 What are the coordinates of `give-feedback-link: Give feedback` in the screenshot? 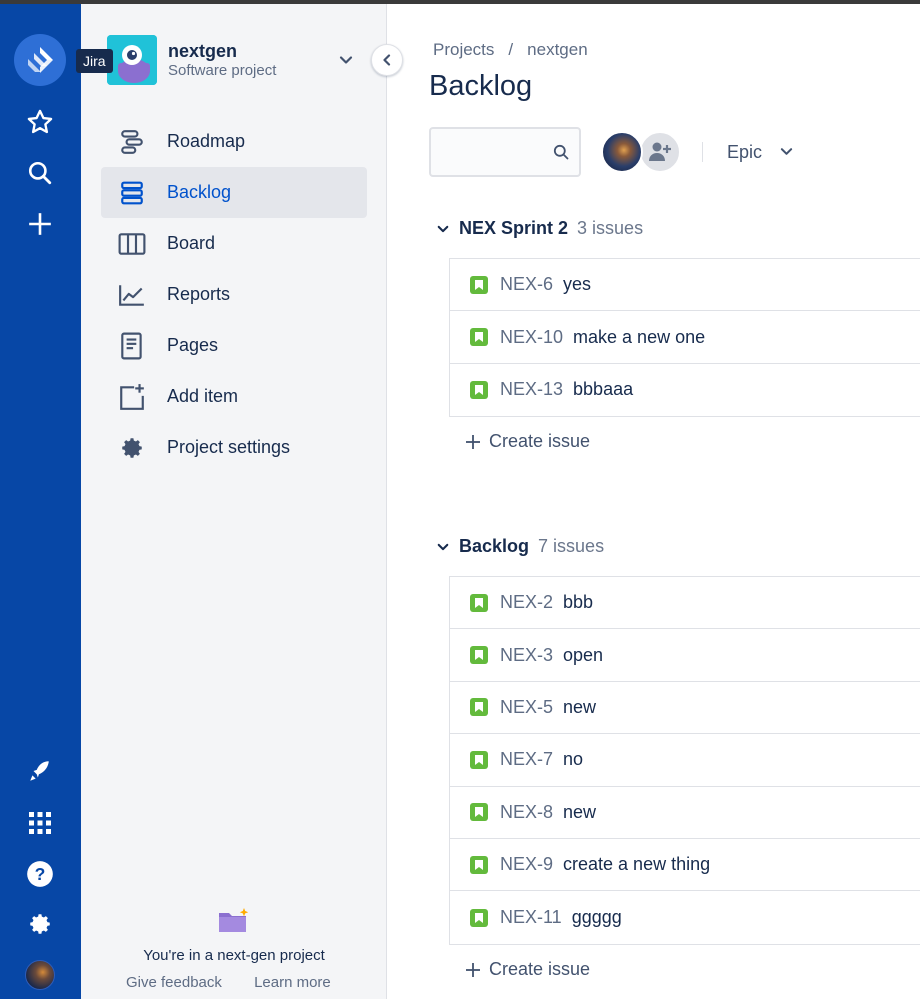 It's located at (174, 982).